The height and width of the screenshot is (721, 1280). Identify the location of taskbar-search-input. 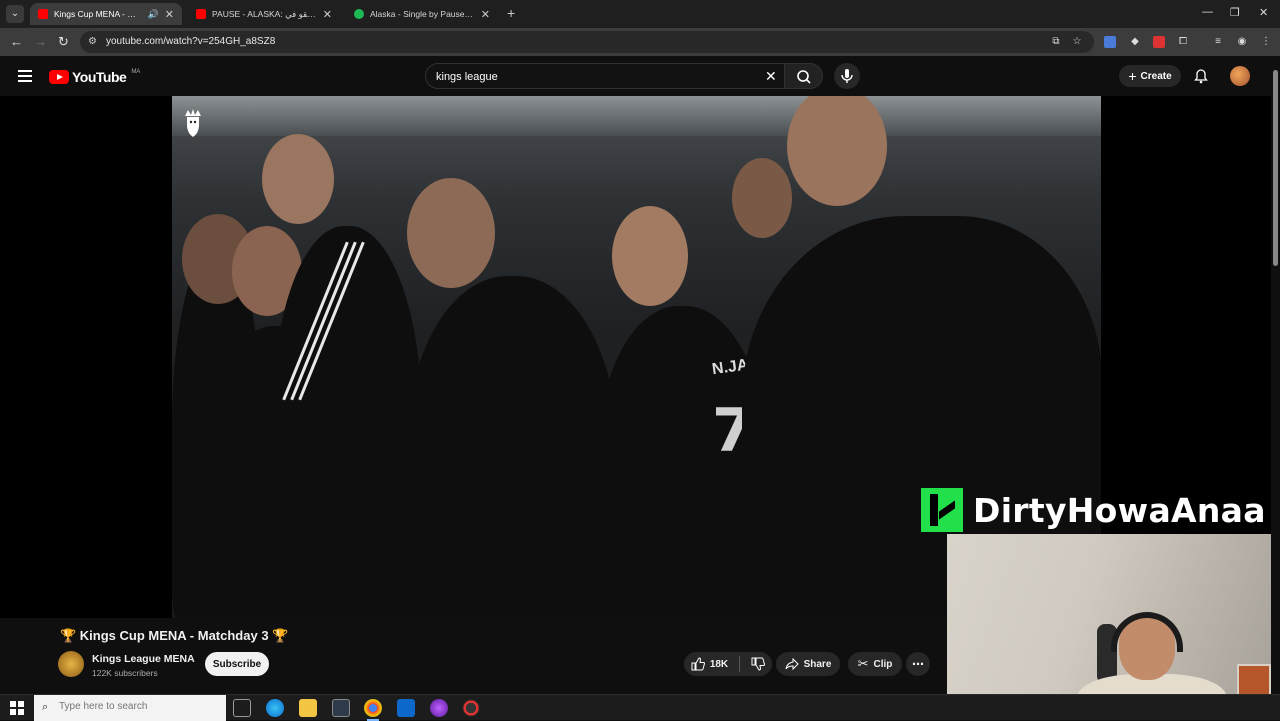
(139, 706).